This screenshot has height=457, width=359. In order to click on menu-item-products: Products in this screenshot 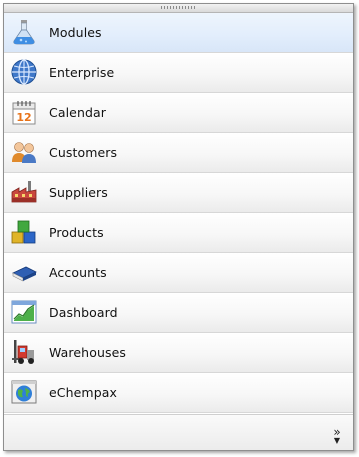, I will do `click(178, 233)`.